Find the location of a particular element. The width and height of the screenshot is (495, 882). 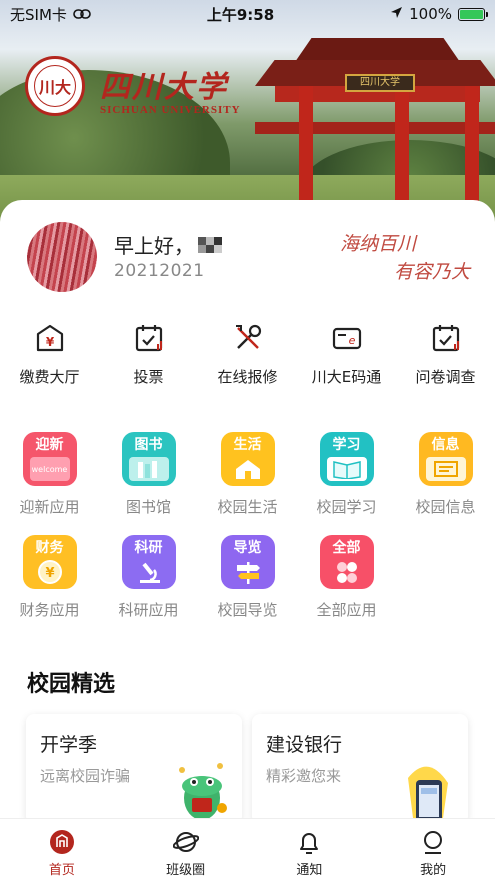

tab-profile: 我的 is located at coordinates (433, 850).